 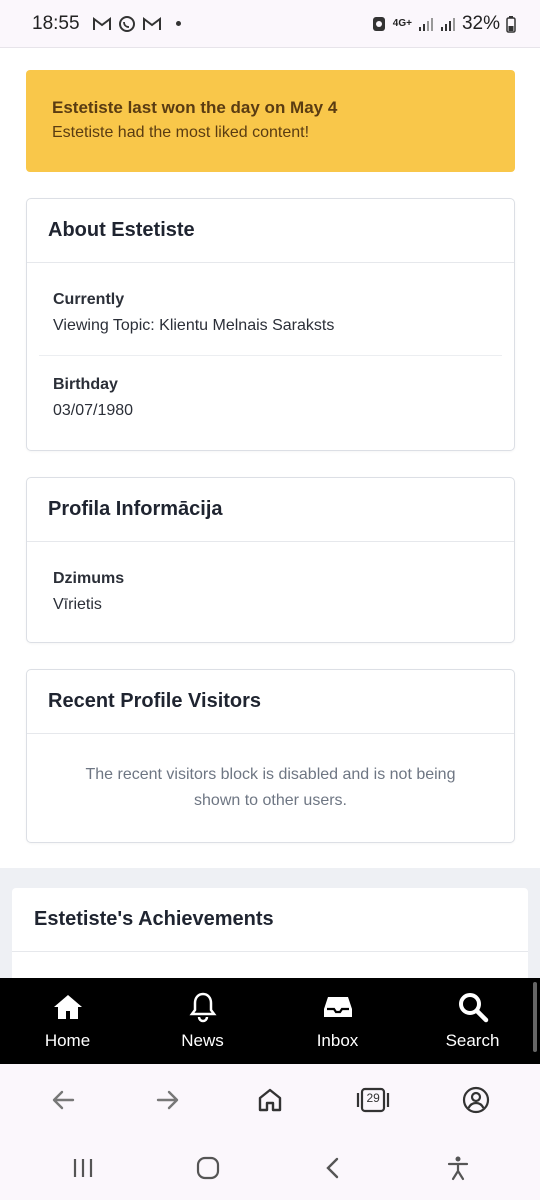 I want to click on status-time: 18:55, so click(x=56, y=23).